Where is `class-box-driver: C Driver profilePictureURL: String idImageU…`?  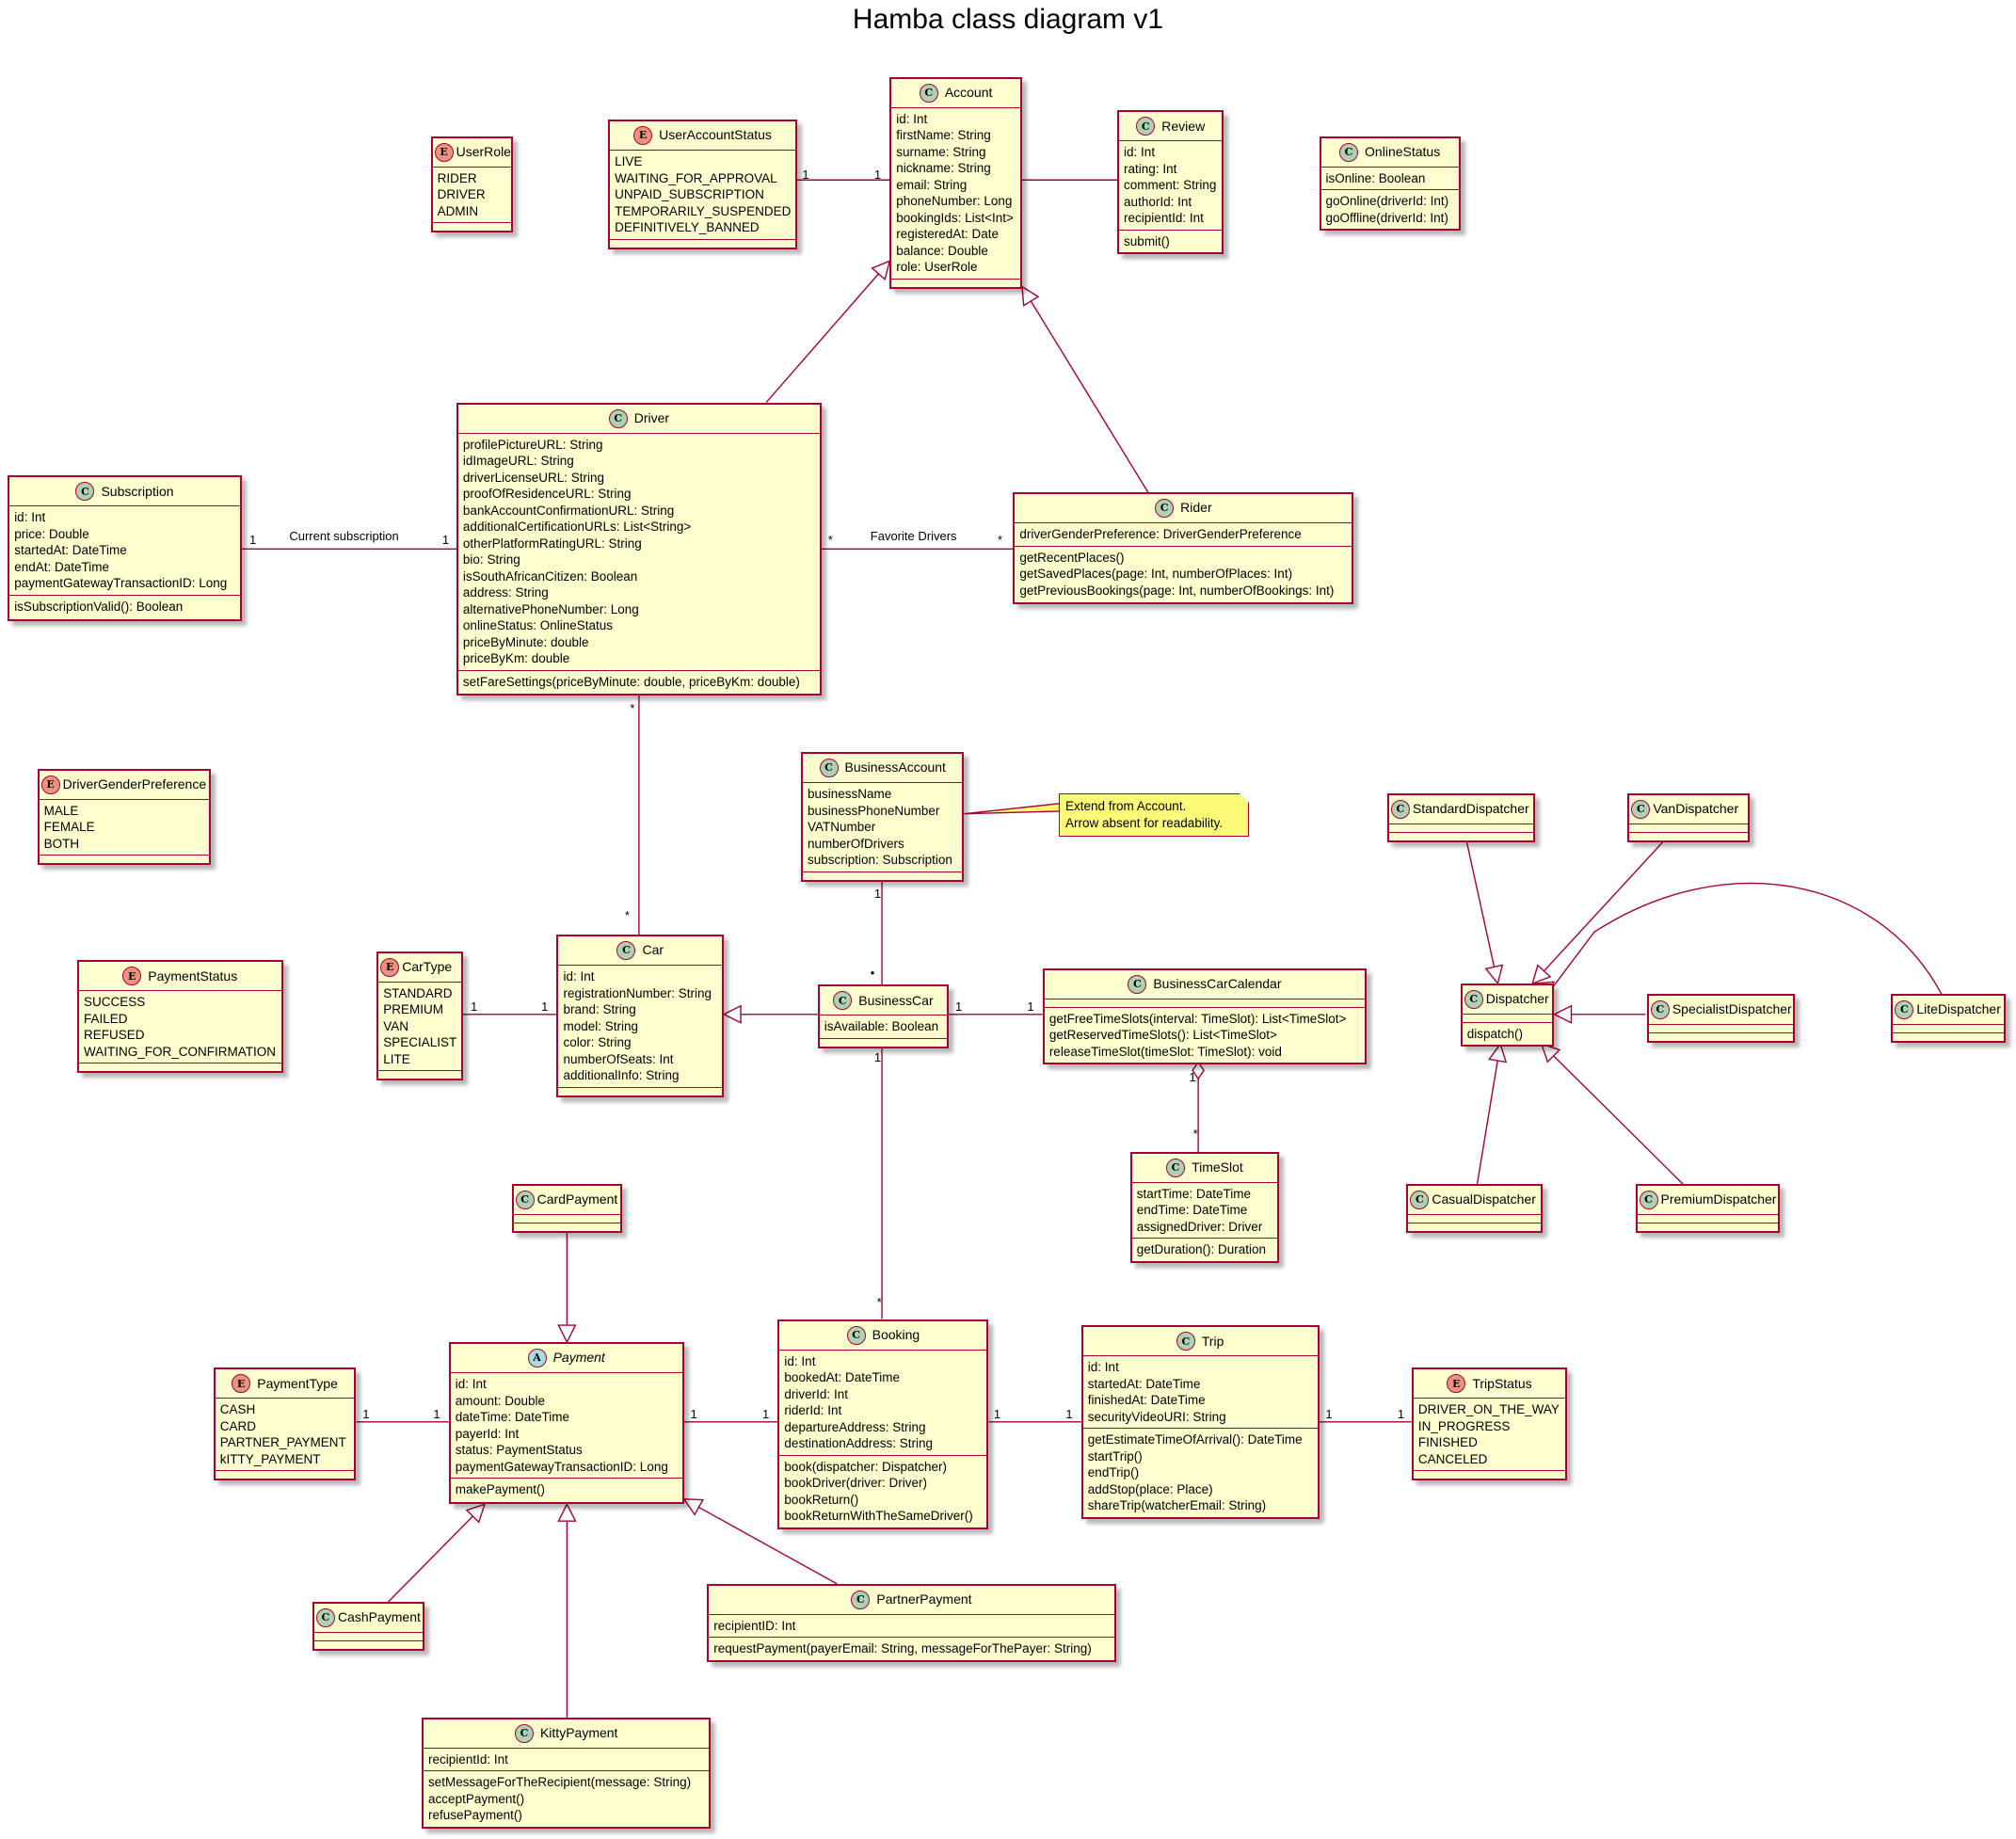 class-box-driver: C Driver profilePictureURL: String idImageU… is located at coordinates (639, 549).